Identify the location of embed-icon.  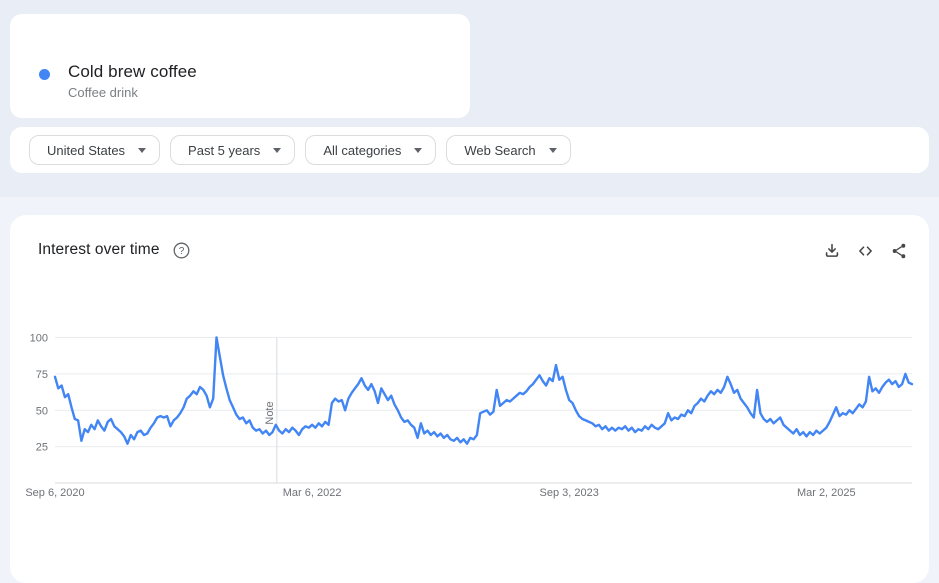
(865, 251).